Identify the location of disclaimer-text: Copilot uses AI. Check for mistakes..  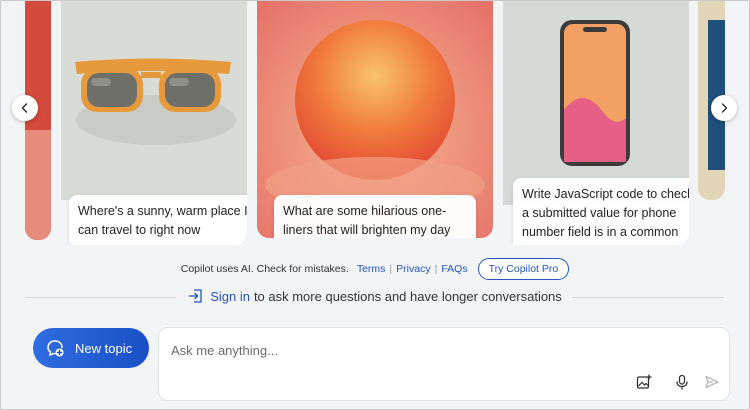
(264, 269).